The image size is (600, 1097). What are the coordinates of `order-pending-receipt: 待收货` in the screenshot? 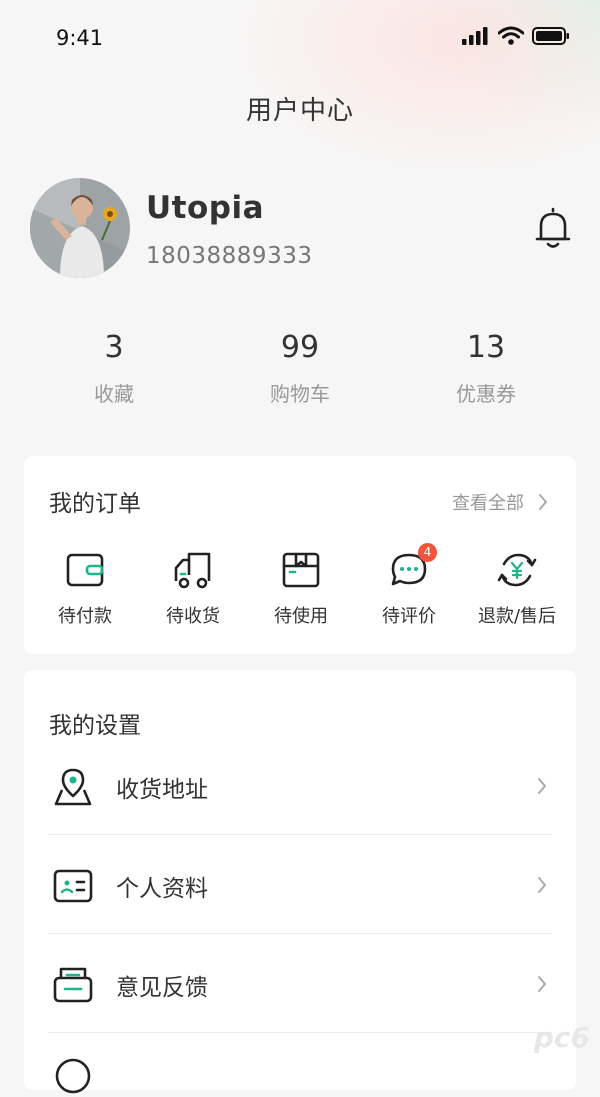 It's located at (193, 588).